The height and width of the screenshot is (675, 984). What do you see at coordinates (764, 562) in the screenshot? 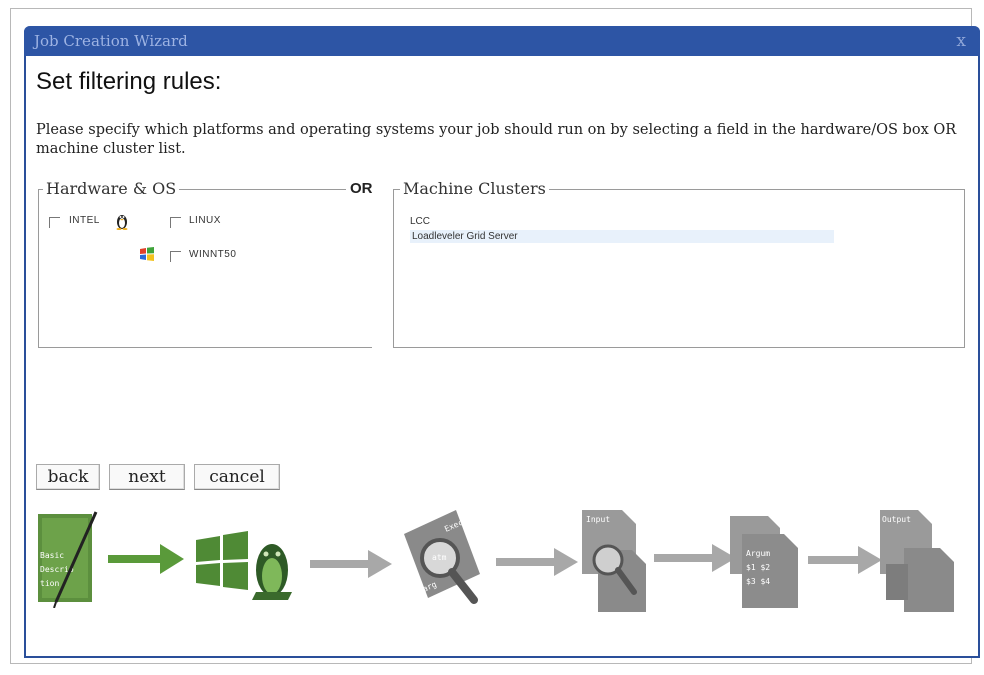
I see `arguments-icon: Argum $1 $2 $3 $4` at bounding box center [764, 562].